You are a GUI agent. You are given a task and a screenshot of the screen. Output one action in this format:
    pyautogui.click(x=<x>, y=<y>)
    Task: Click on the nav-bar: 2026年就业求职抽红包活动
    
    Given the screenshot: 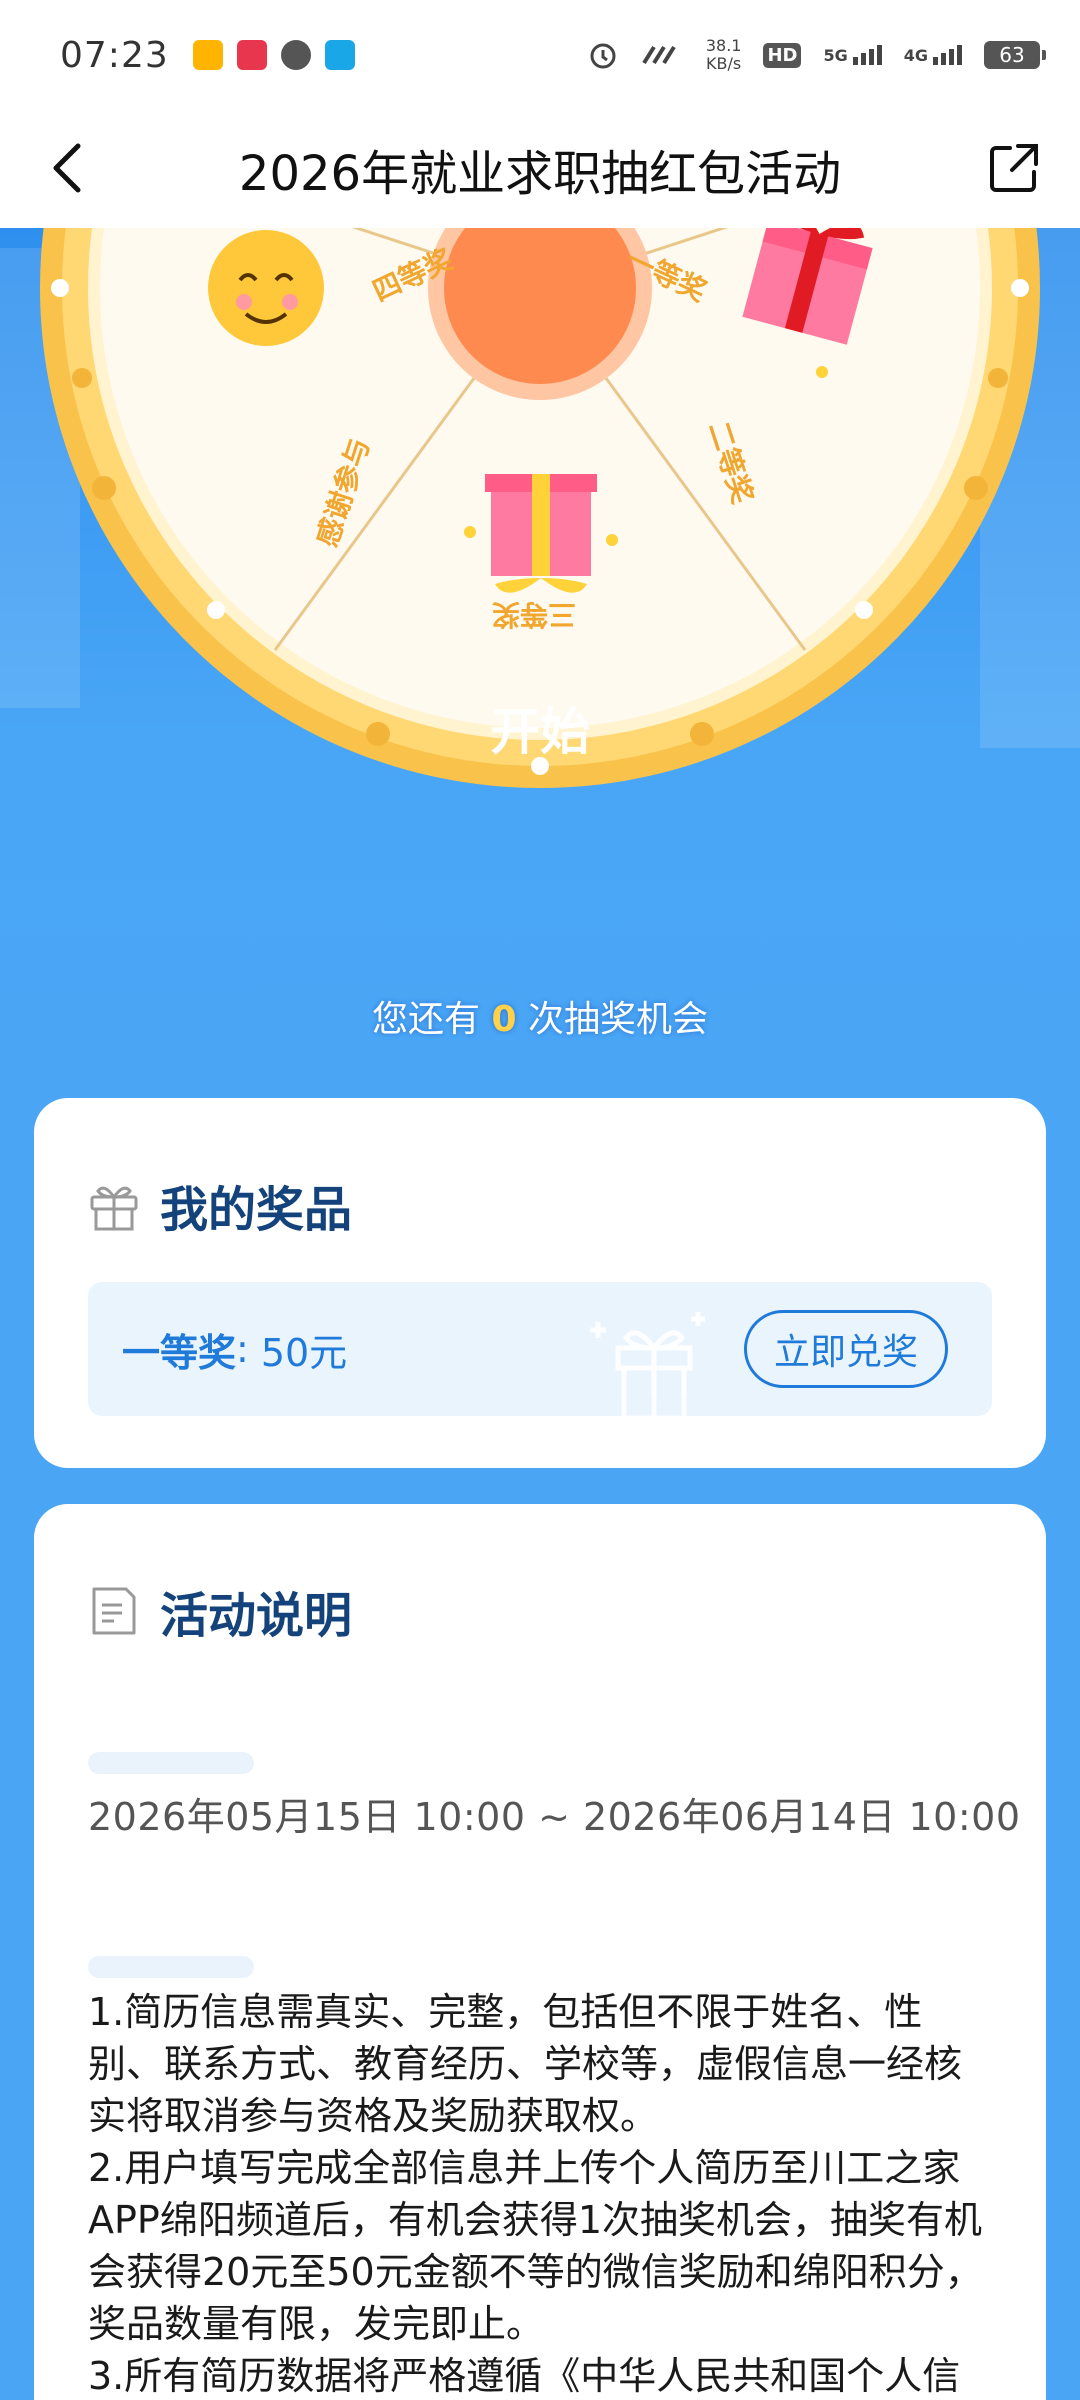 What is the action you would take?
    pyautogui.click(x=540, y=169)
    